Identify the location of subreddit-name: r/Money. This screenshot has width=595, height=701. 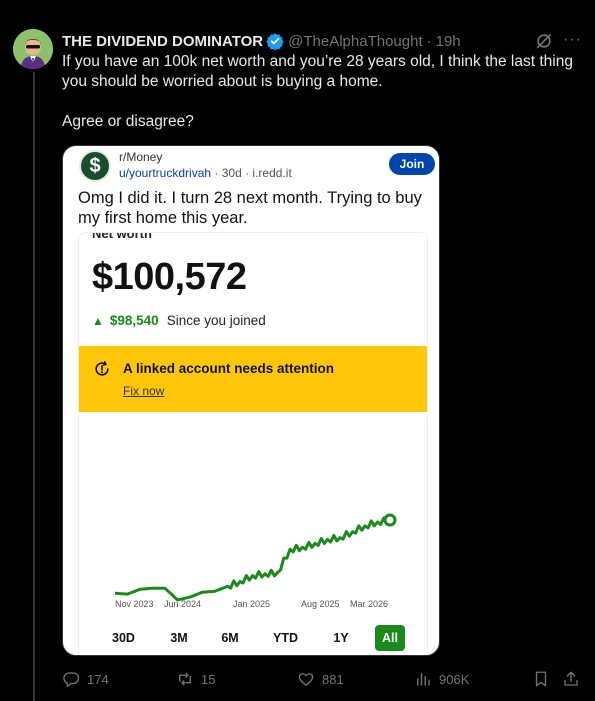
(141, 157).